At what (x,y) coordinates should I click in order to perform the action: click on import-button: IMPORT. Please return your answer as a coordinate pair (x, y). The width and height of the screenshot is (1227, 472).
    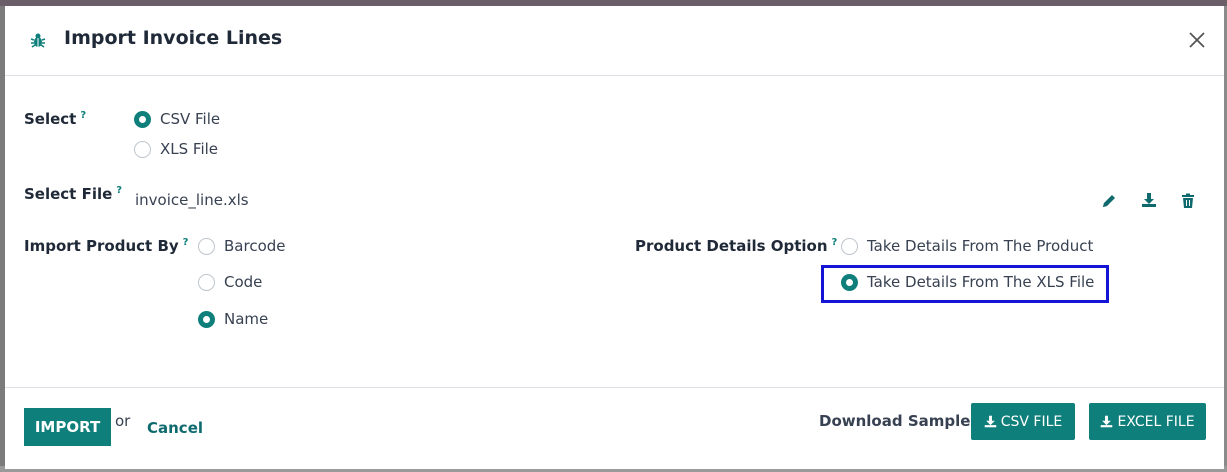
    Looking at the image, I should click on (67, 427).